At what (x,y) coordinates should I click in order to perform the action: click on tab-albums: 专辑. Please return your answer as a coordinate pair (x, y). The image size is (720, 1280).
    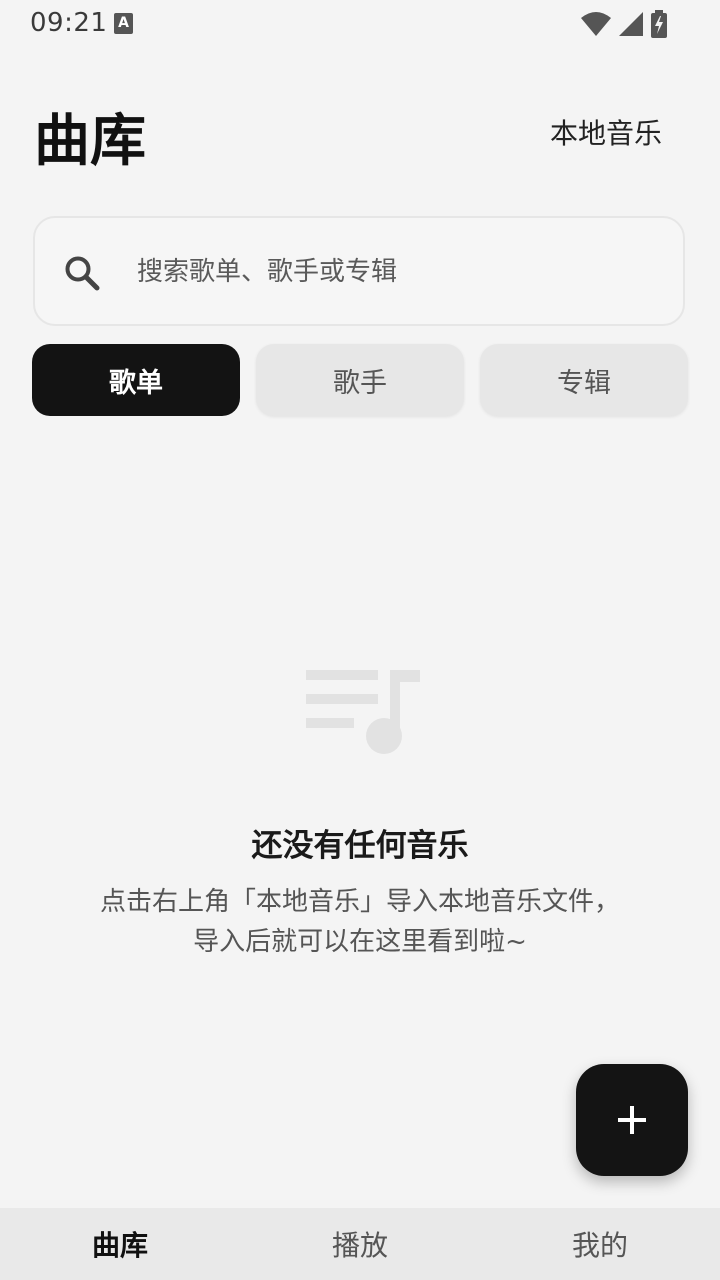
    Looking at the image, I should click on (584, 380).